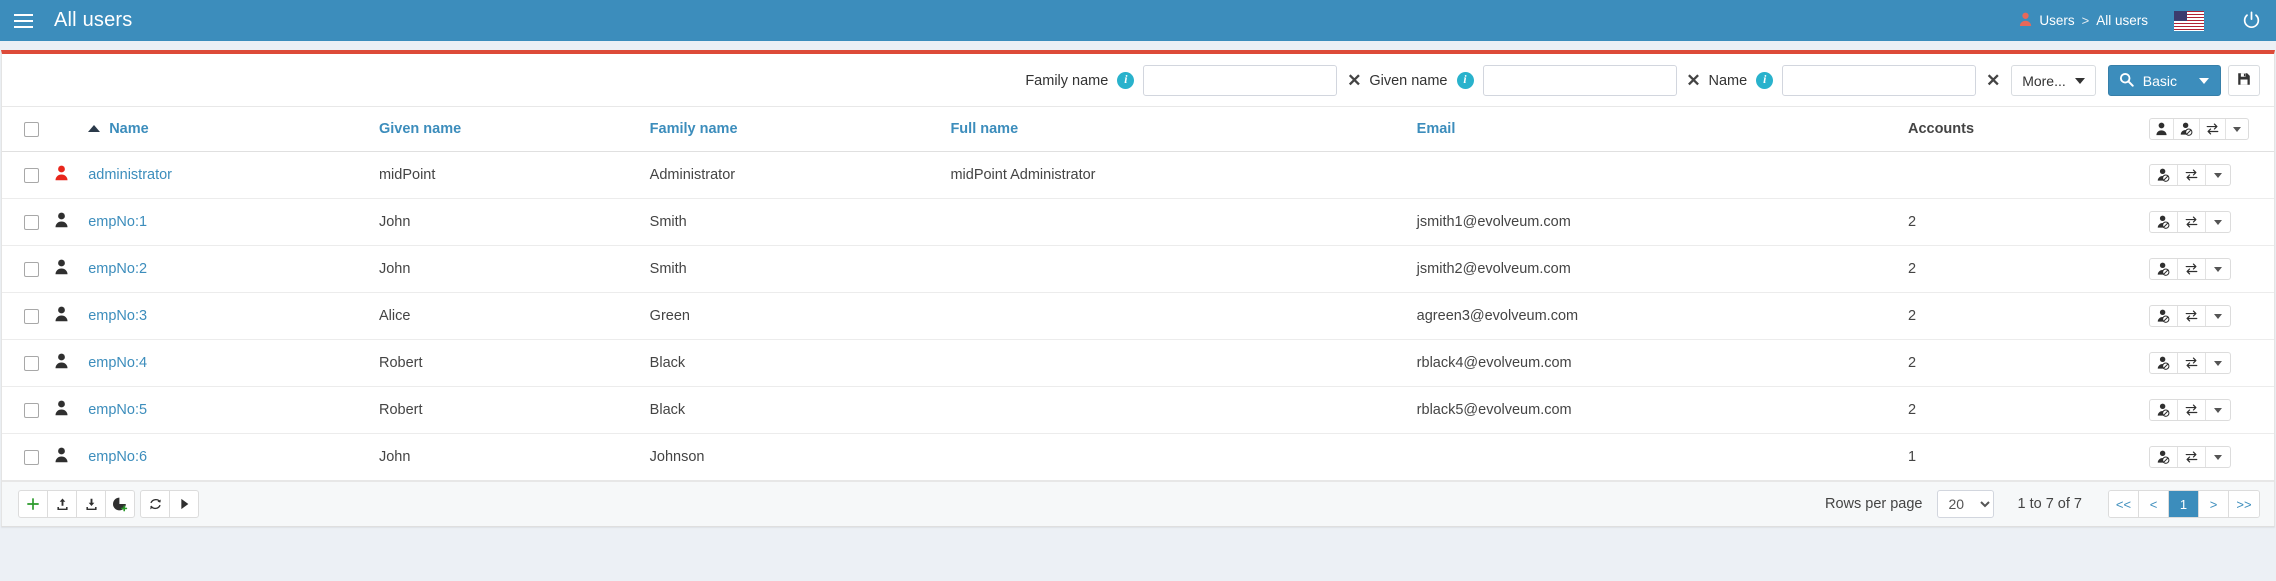  What do you see at coordinates (117, 222) in the screenshot?
I see `user-link: empNo:1` at bounding box center [117, 222].